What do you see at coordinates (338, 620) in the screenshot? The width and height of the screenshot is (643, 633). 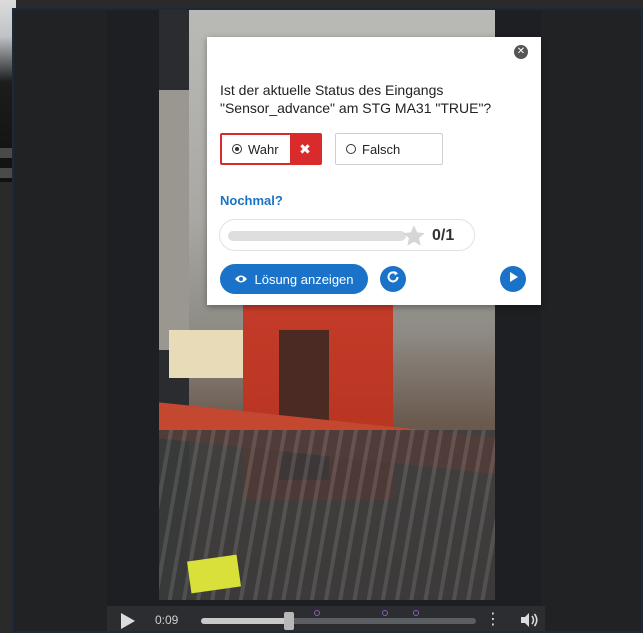 I see `seek-bar` at bounding box center [338, 620].